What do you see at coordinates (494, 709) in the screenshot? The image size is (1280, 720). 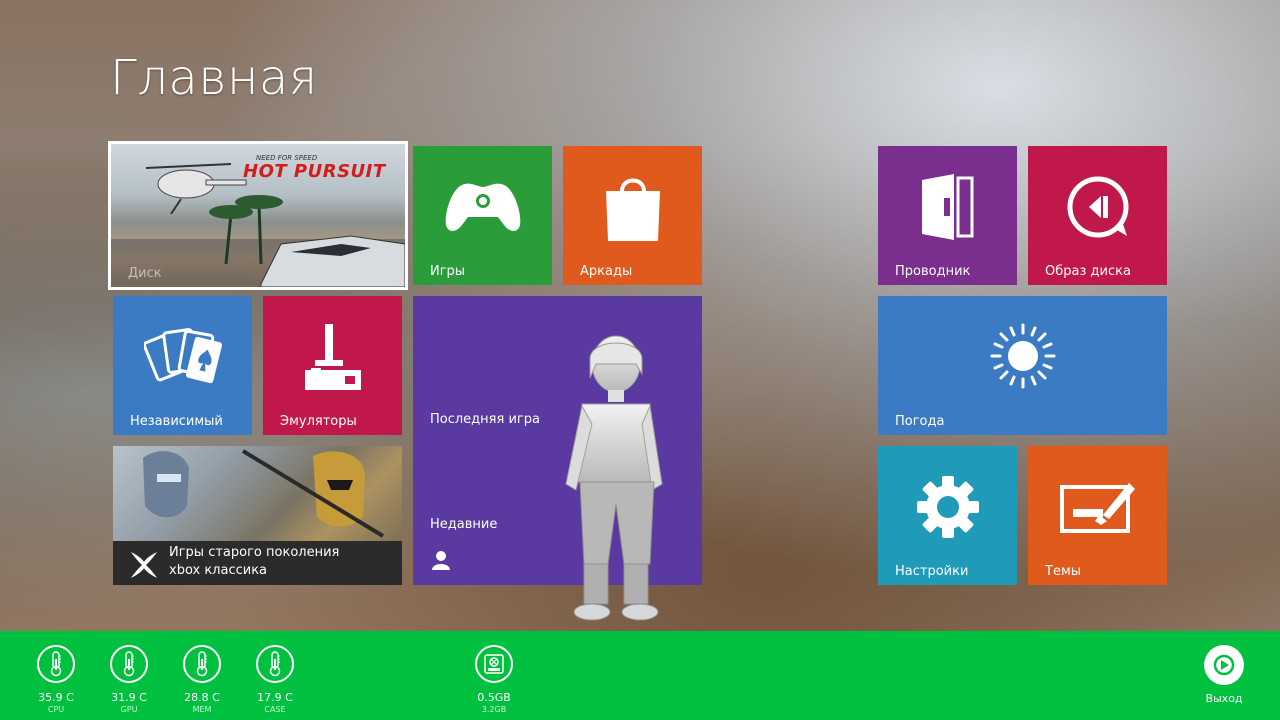 I see `stat-label: 3.2GB` at bounding box center [494, 709].